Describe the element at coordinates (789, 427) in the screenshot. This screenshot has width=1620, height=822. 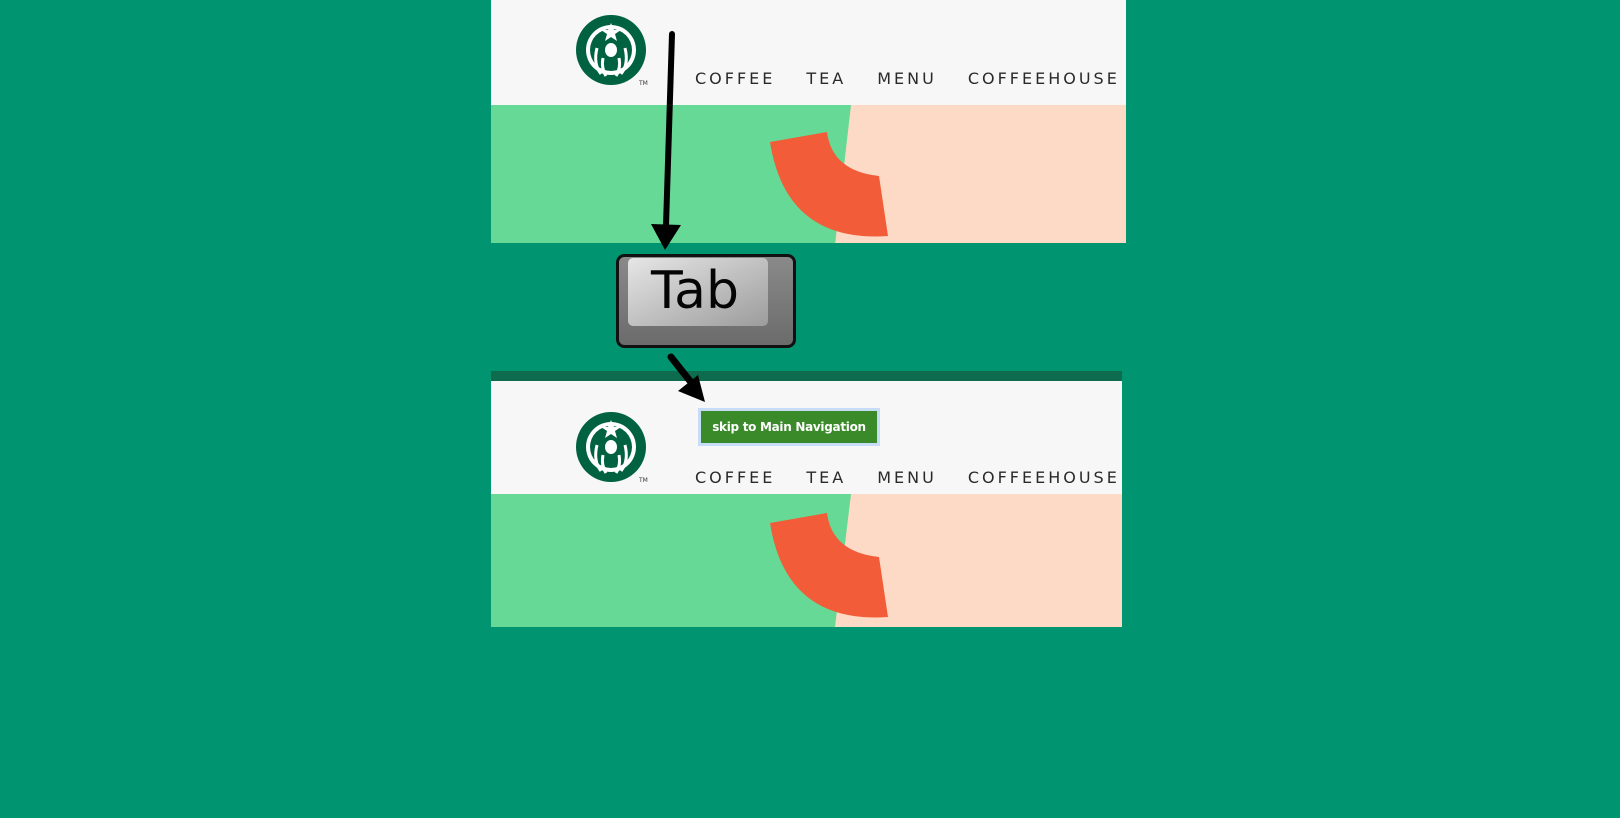
I see `skip-to-main-navigation-link: skip to Main Navigation` at that location.